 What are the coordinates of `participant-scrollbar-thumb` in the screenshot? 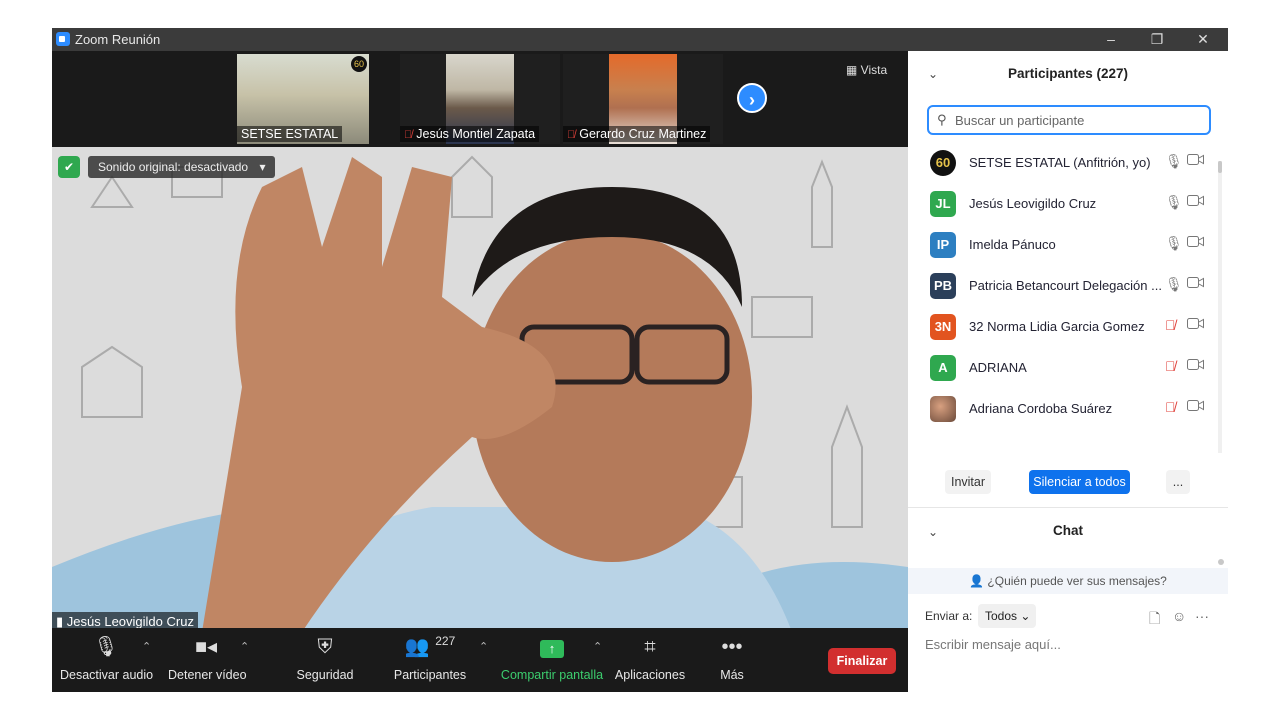 It's located at (1220, 167).